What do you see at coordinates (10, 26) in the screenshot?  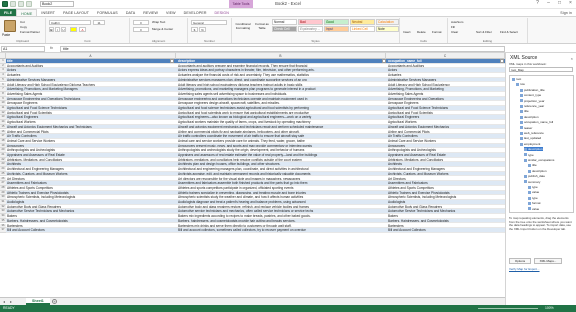 I see `paste-icon` at bounding box center [10, 26].